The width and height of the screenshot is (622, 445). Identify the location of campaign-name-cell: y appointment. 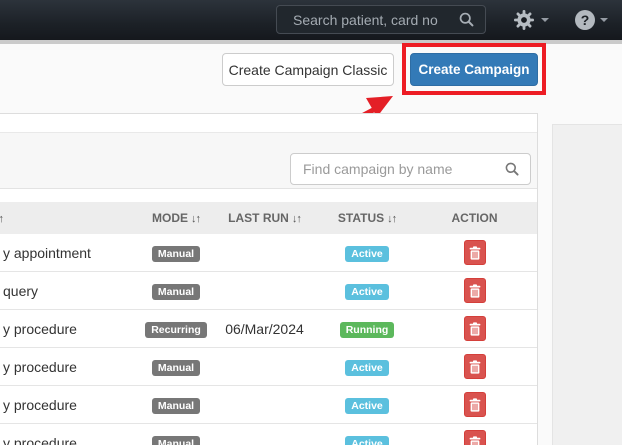
(47, 252).